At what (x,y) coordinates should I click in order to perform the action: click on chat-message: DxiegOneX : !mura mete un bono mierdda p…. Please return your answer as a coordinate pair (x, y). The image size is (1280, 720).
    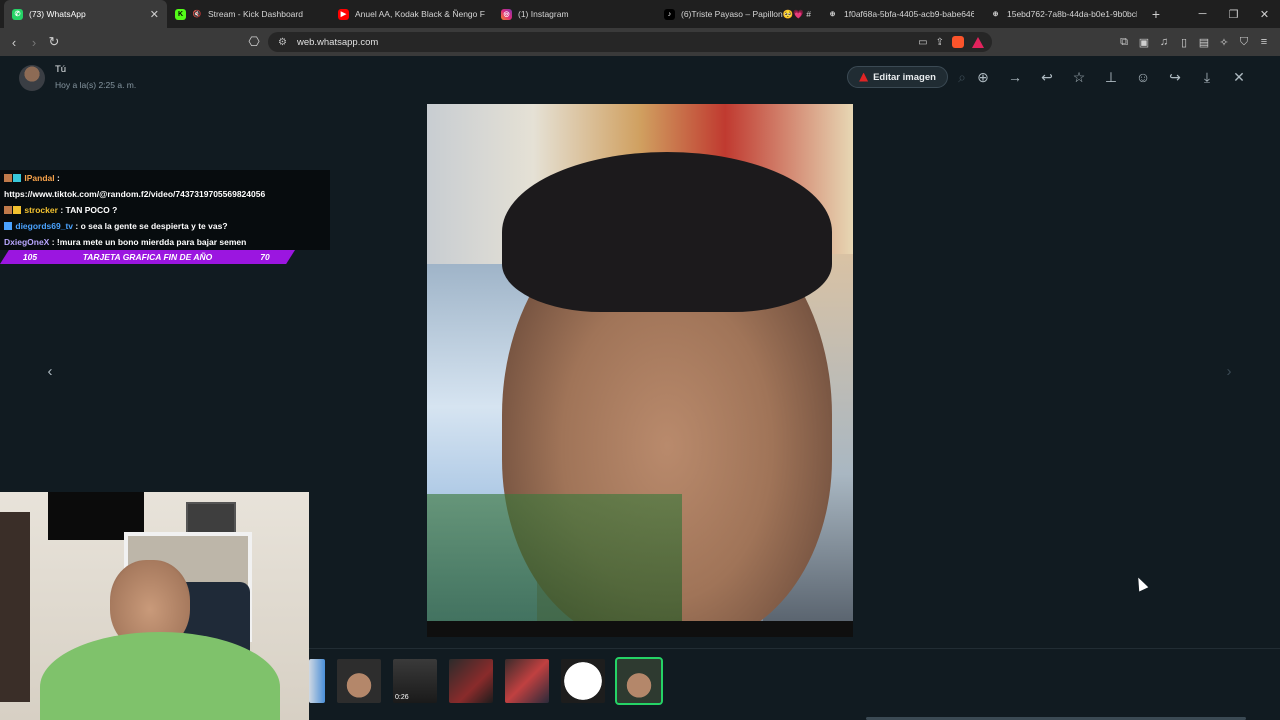
    Looking at the image, I should click on (165, 242).